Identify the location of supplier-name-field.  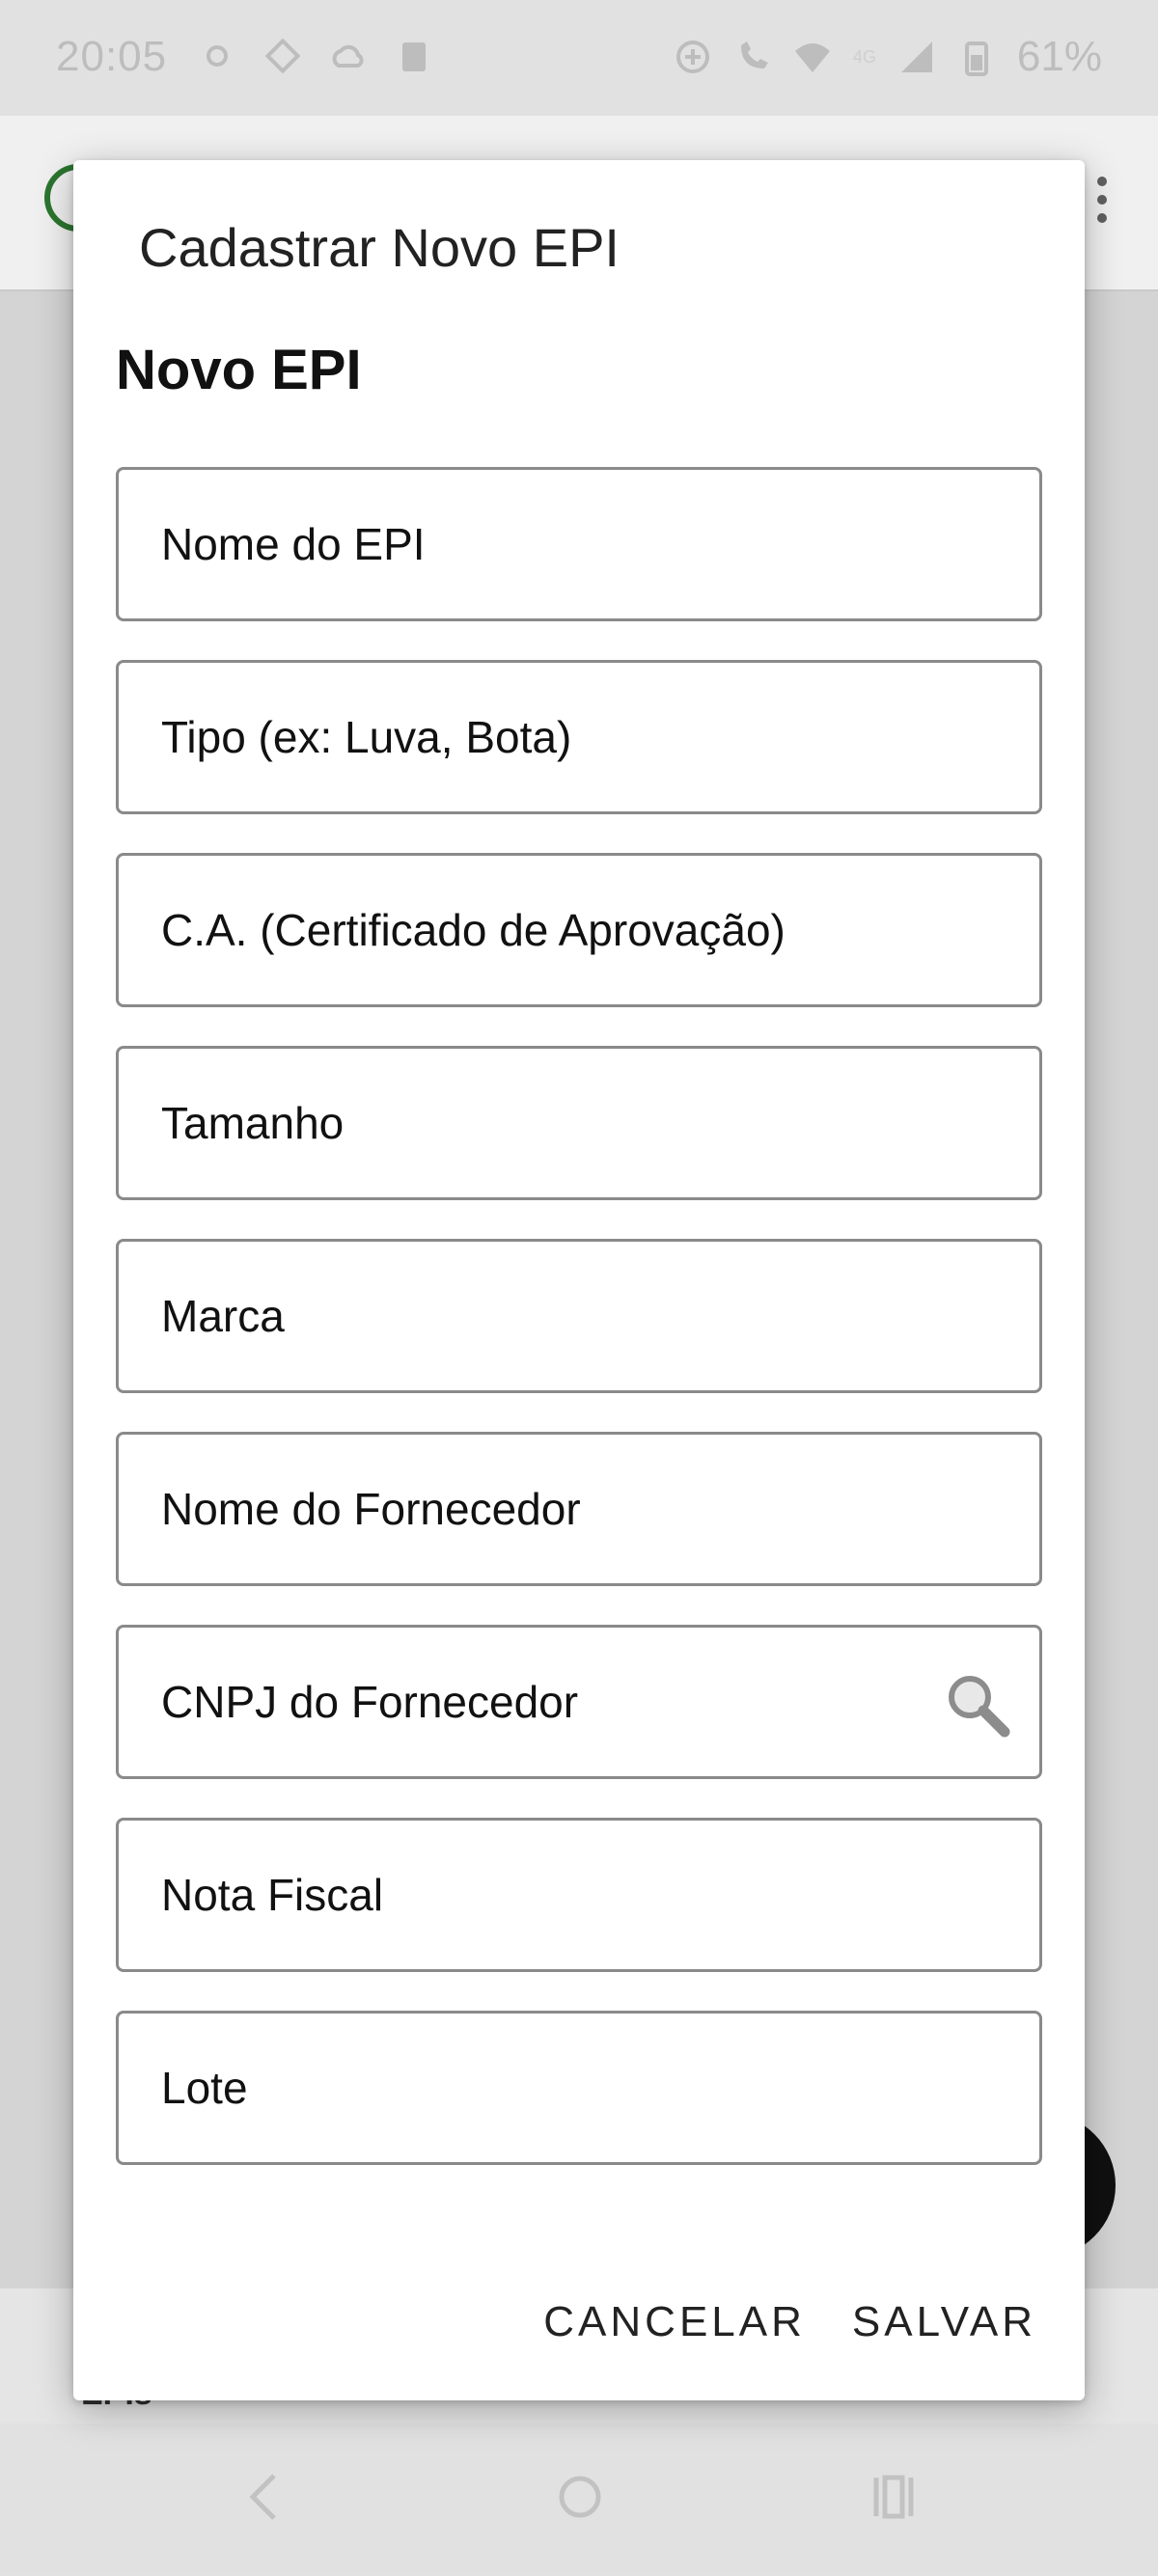
(579, 1509).